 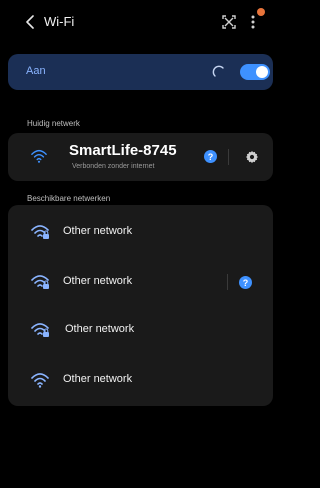 I want to click on more-options-button, so click(x=253, y=22).